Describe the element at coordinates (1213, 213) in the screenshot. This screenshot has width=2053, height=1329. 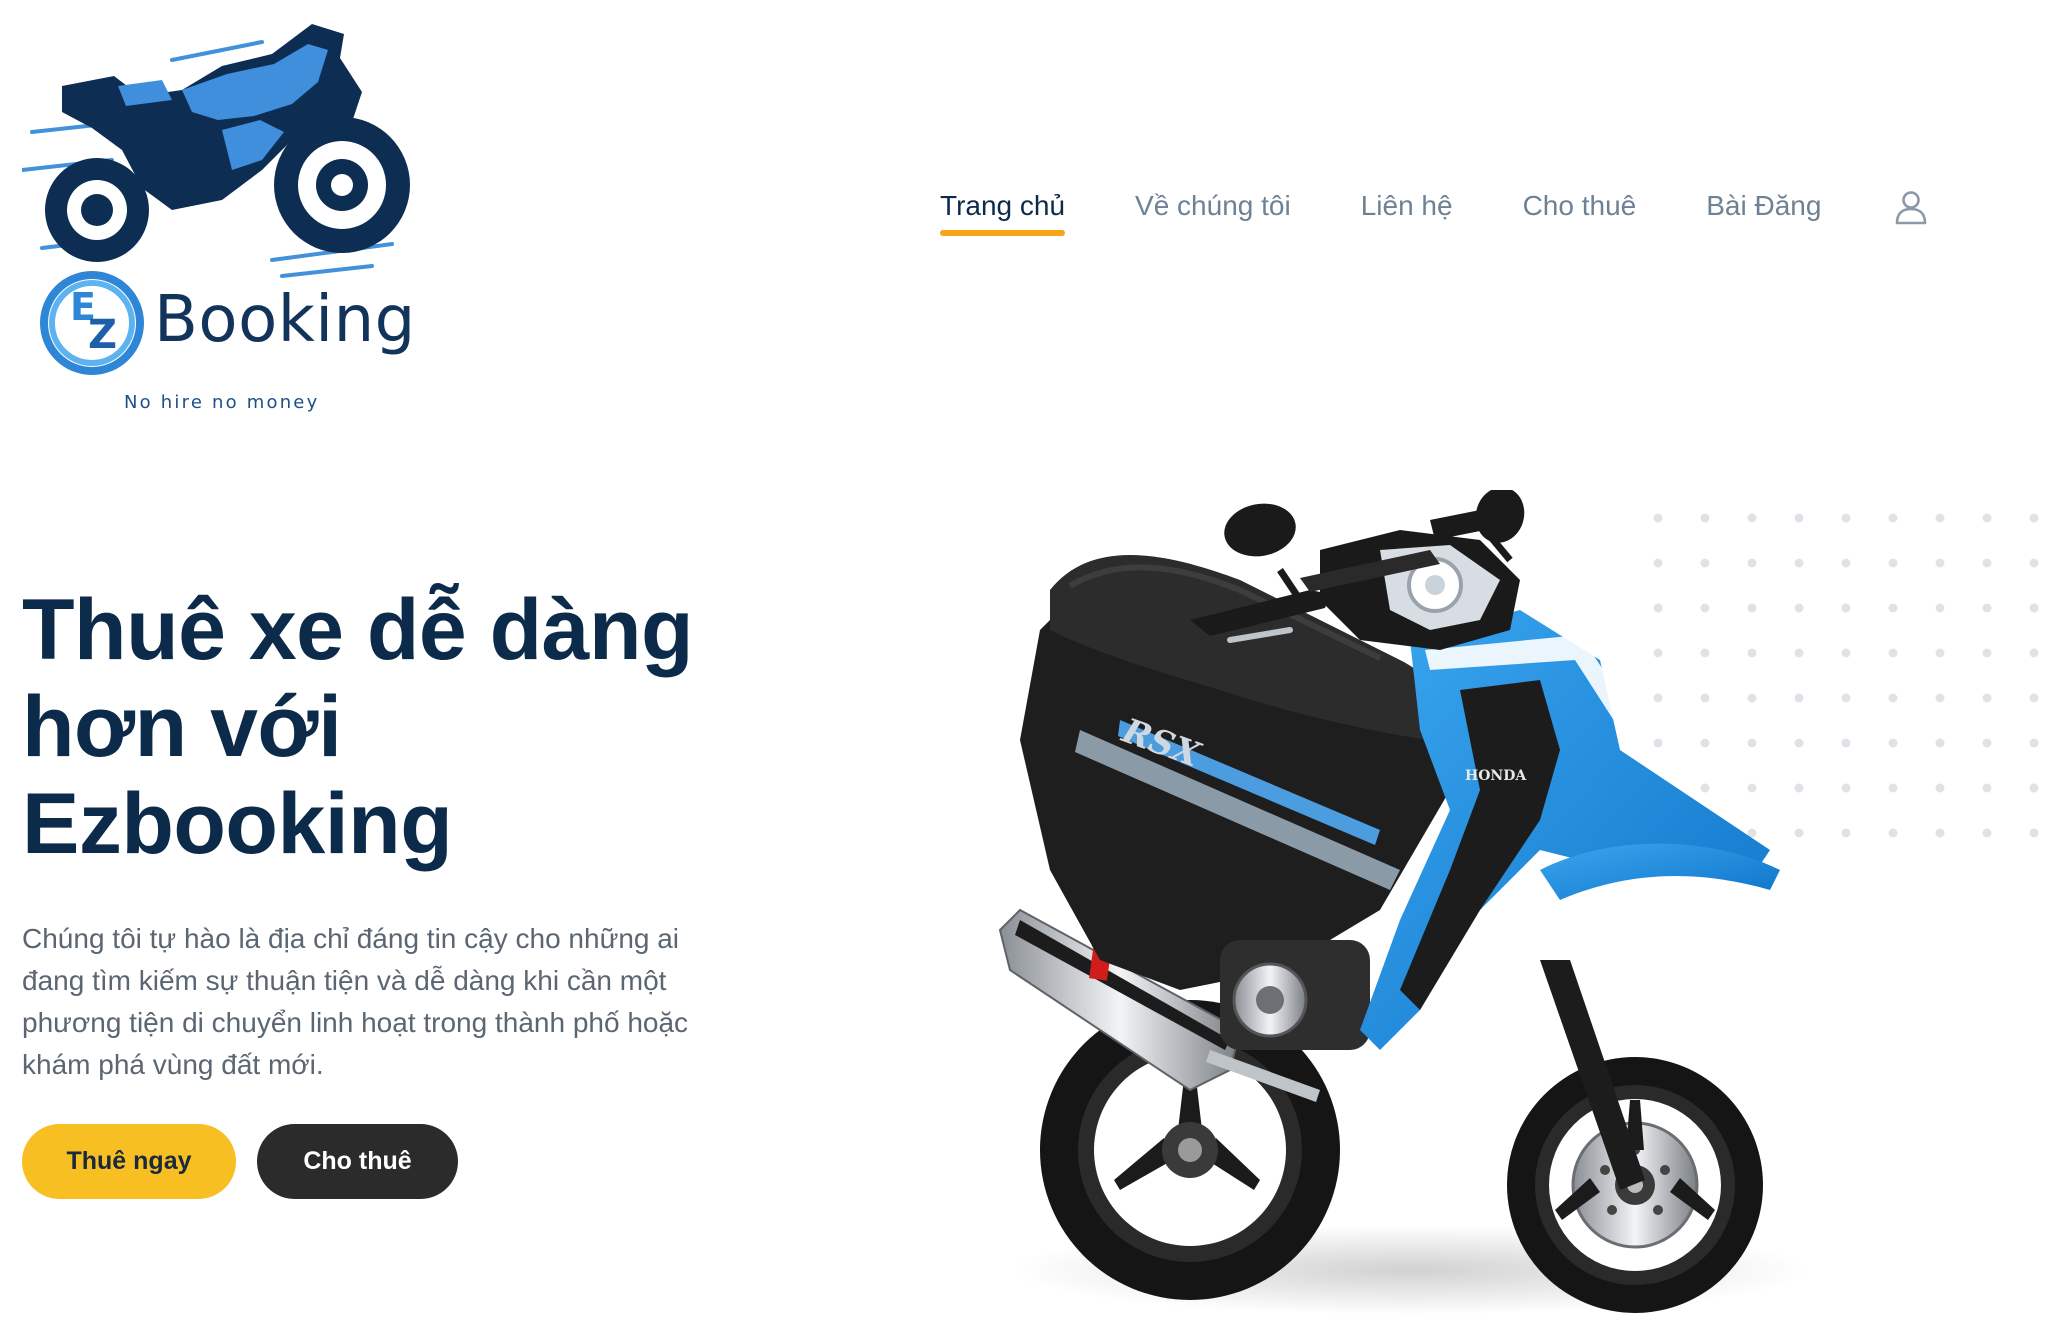
I see `nav-item-about: Về chúng tôi` at that location.